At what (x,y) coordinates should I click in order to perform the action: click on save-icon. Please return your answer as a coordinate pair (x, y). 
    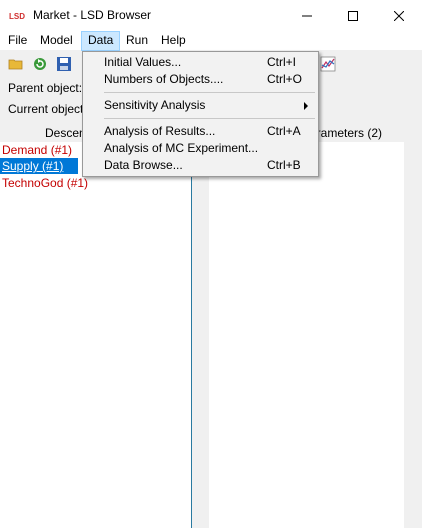
    Looking at the image, I should click on (64, 64).